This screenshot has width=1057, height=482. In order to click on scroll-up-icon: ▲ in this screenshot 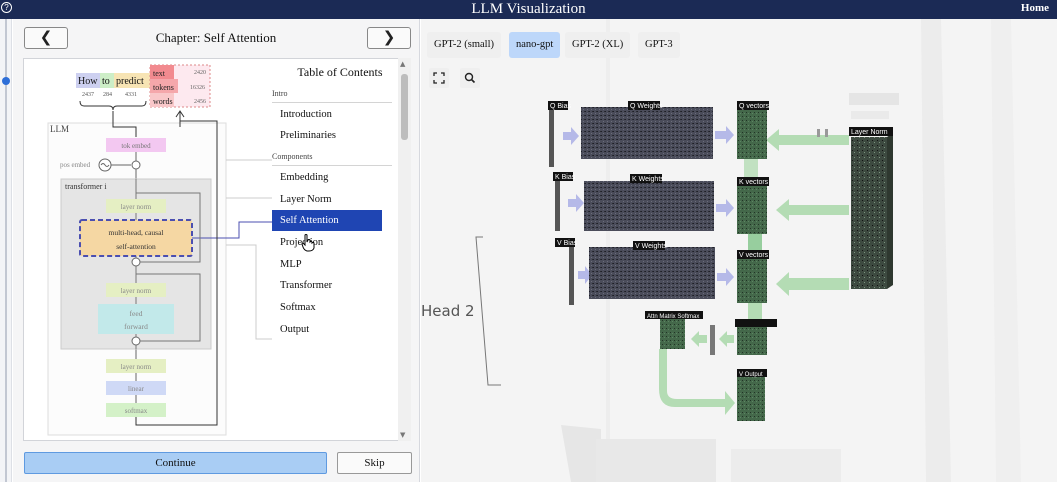, I will do `click(402, 64)`.